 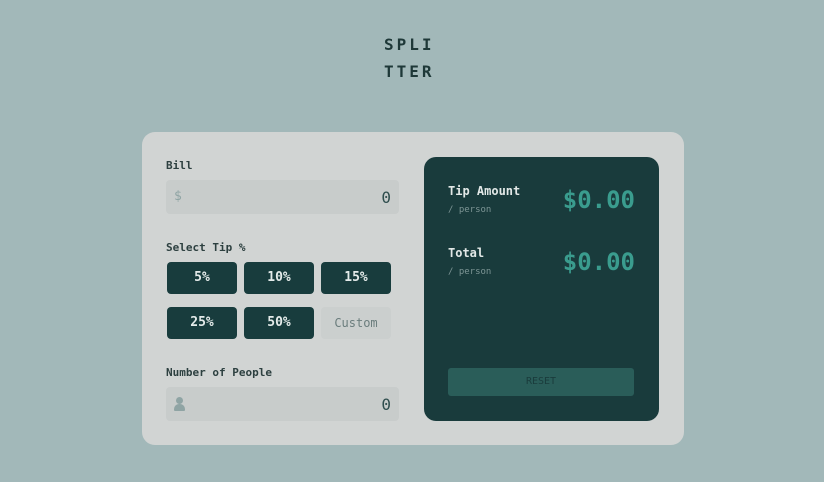 I want to click on tip-50-button: 50%, so click(x=279, y=323).